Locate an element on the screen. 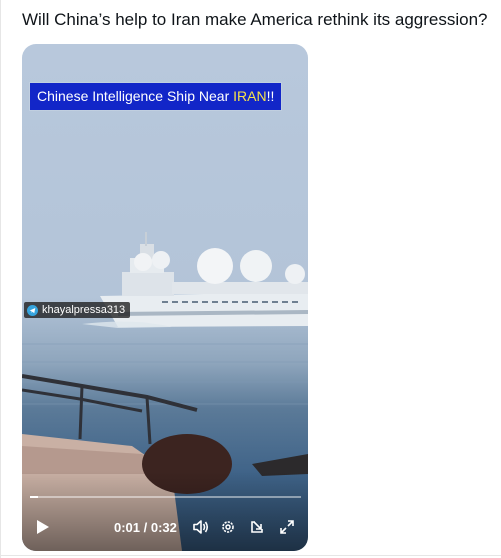 This screenshot has height=558, width=501. left-divider is located at coordinates (0, 279).